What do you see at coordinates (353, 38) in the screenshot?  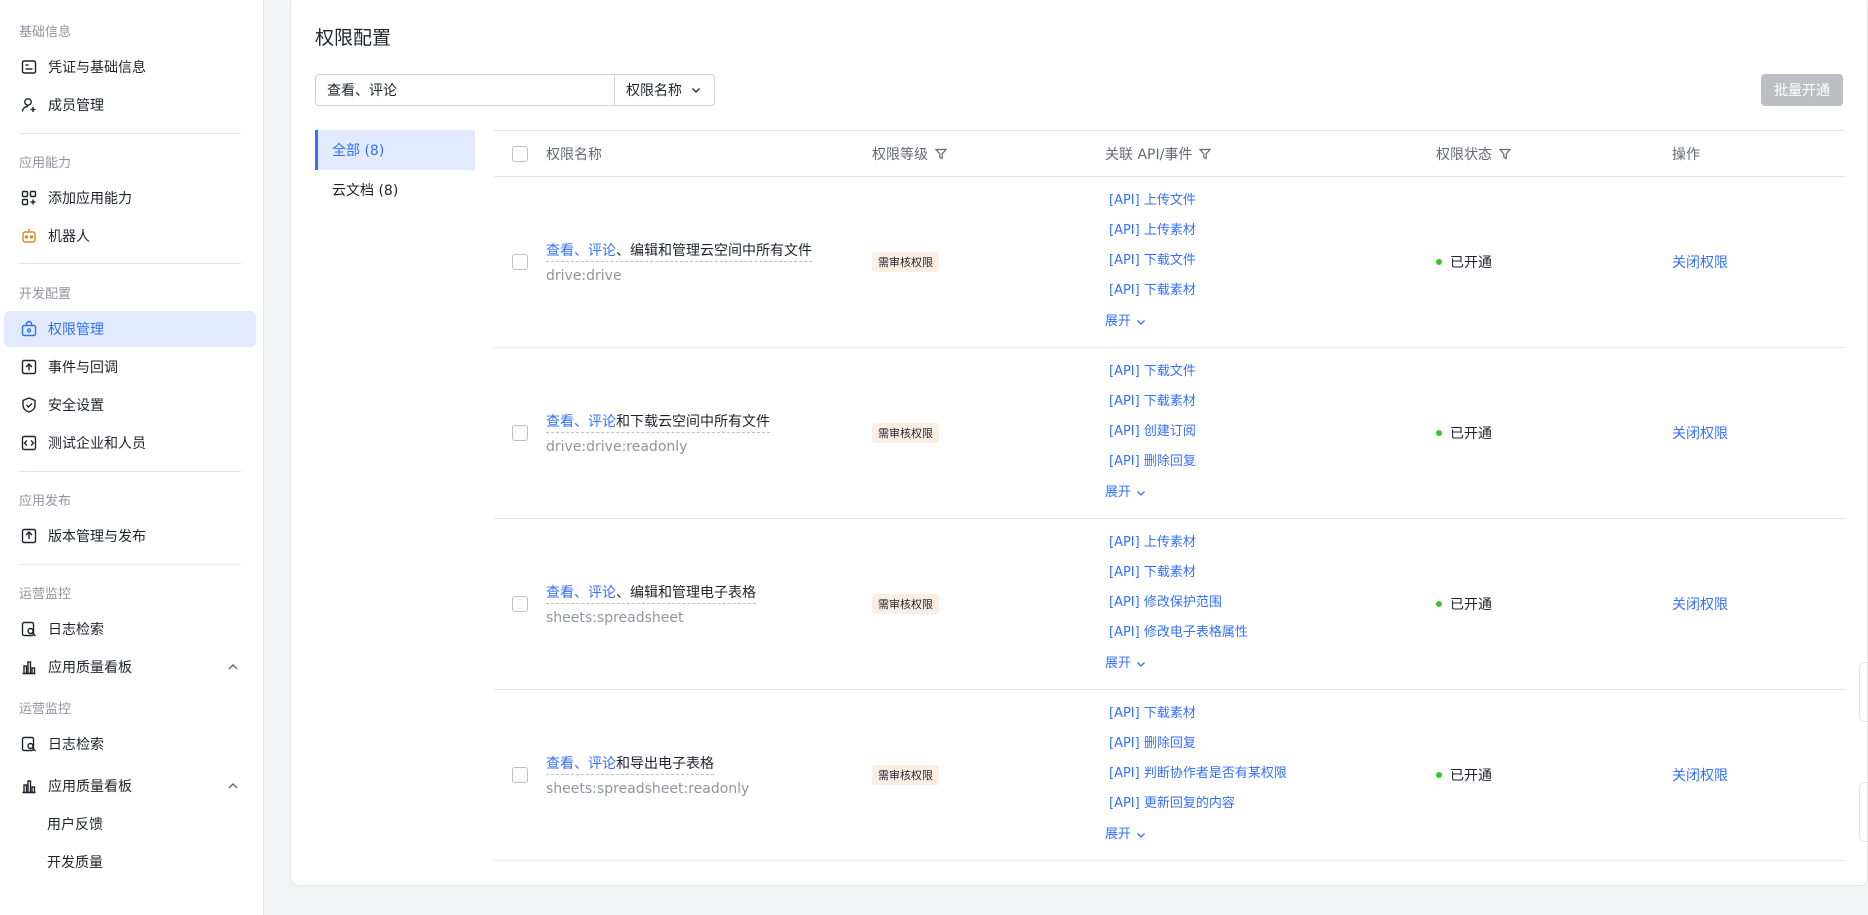 I see `page-title: 权限配置` at bounding box center [353, 38].